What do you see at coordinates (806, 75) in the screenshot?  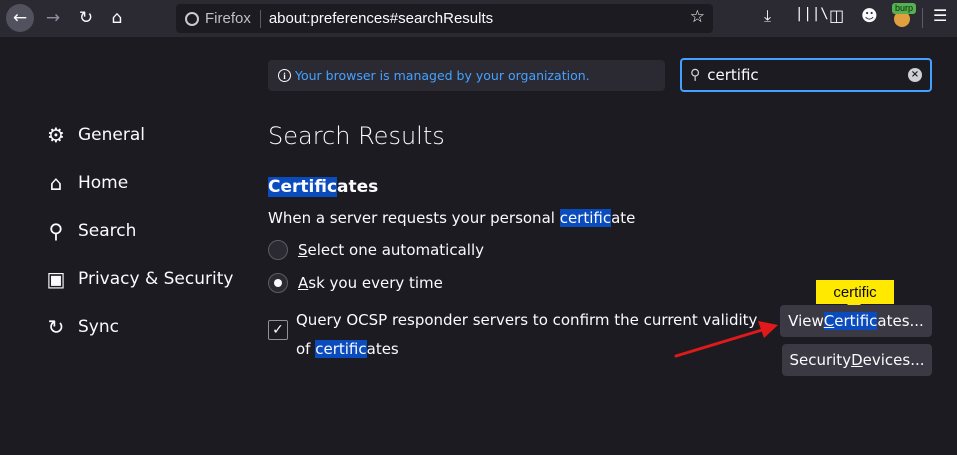 I see `preferences-search-input: ⚲ certific ×` at bounding box center [806, 75].